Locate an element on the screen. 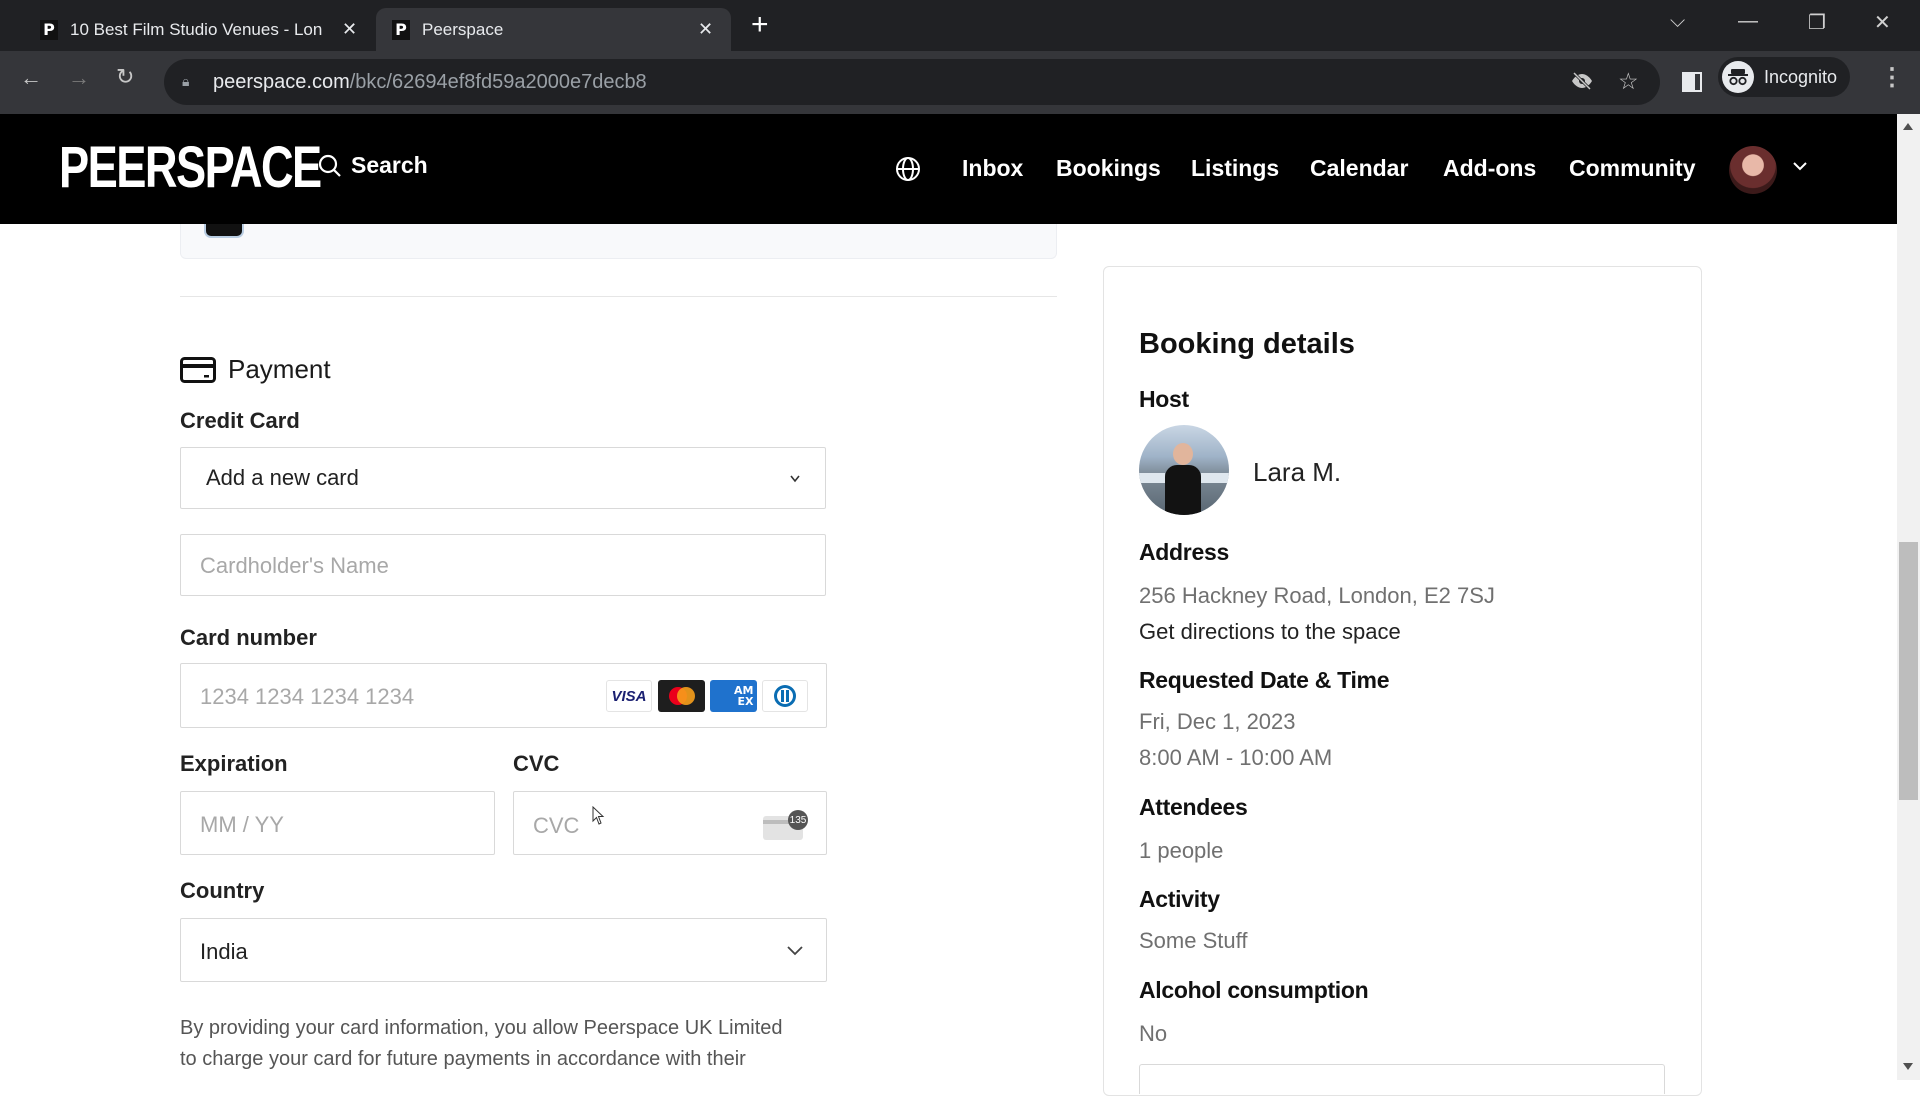  tab-title: 10 Best Film Studio Venues - Lon is located at coordinates (196, 29).